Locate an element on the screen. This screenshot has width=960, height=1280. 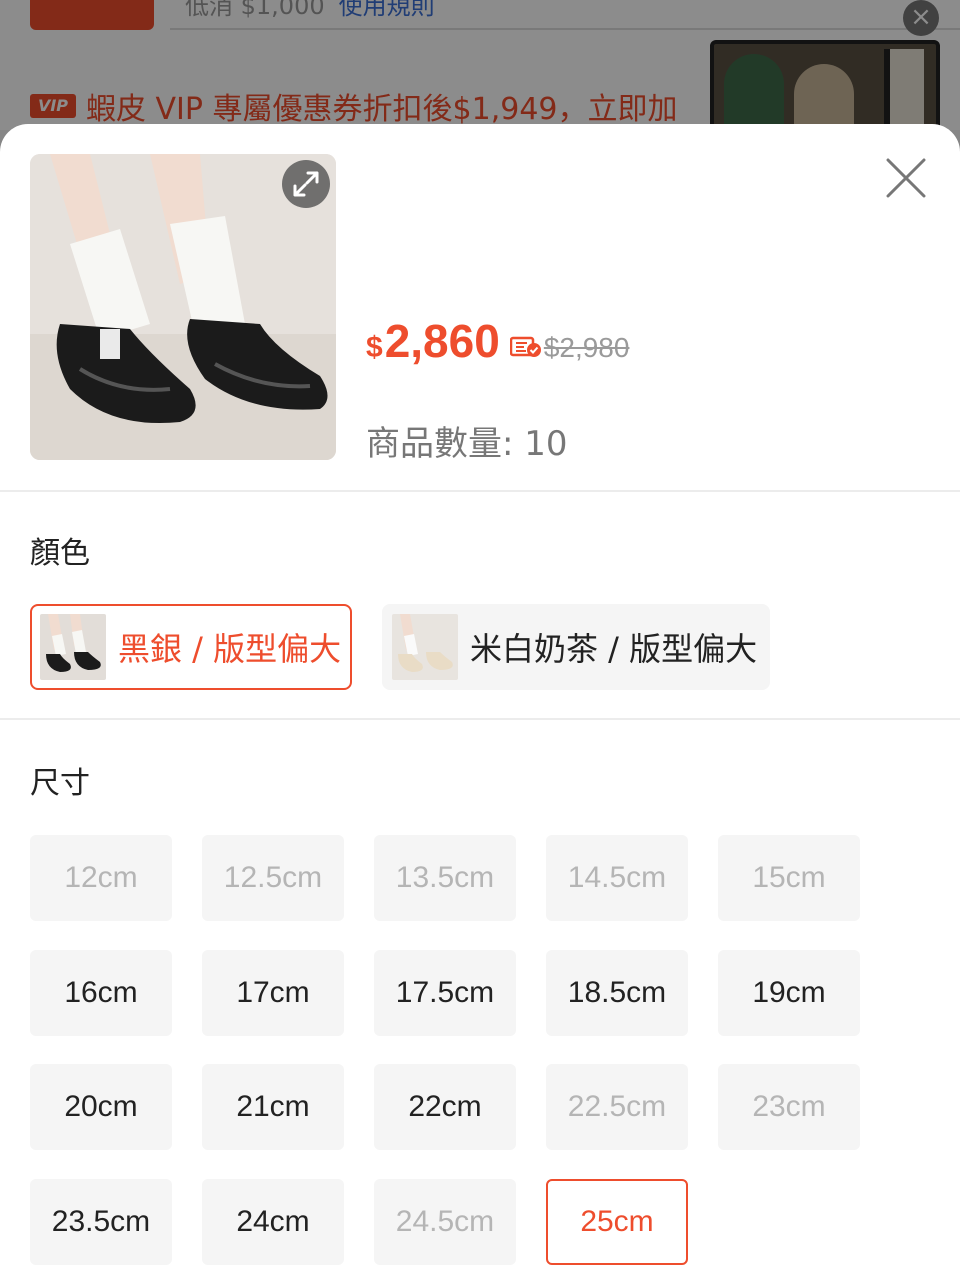
color-section-title: 顏色 is located at coordinates (60, 553).